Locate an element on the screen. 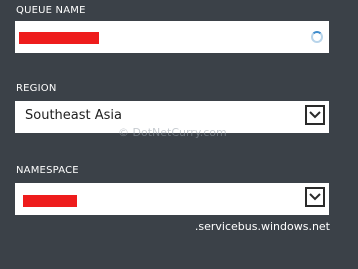 Image resolution: width=358 pixels, height=269 pixels. queue-name-label: QUEUE NAME is located at coordinates (51, 10).